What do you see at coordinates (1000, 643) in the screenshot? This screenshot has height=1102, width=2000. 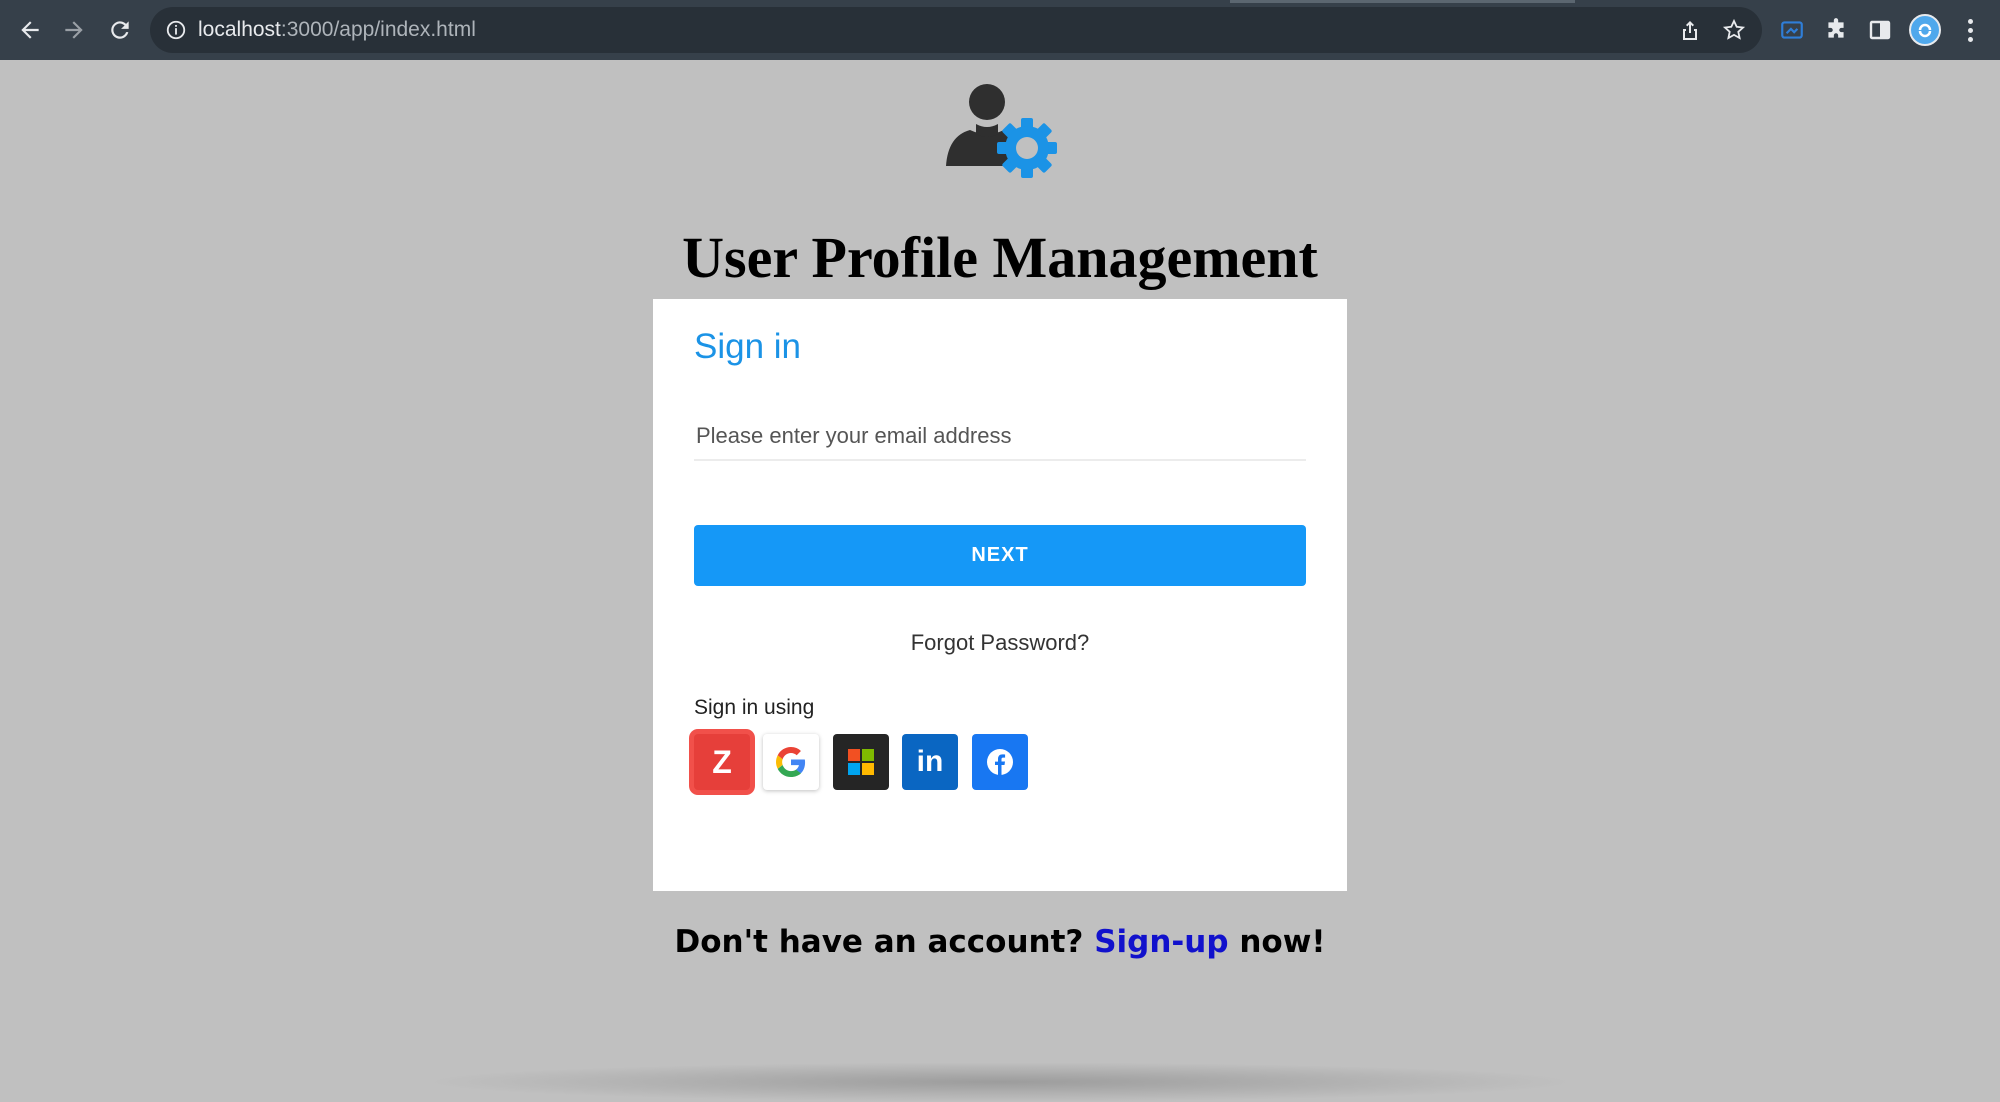 I see `forgot-password-link: Forgot Password?` at bounding box center [1000, 643].